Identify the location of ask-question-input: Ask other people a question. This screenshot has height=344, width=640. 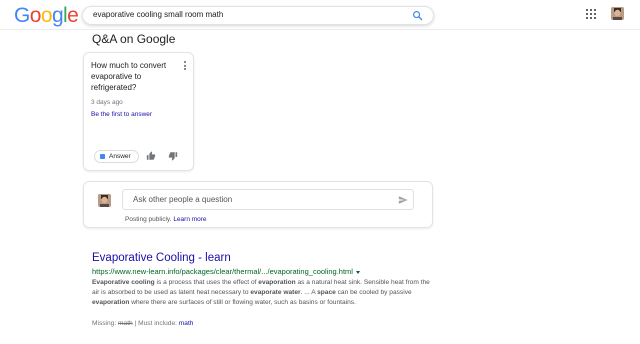
(268, 199).